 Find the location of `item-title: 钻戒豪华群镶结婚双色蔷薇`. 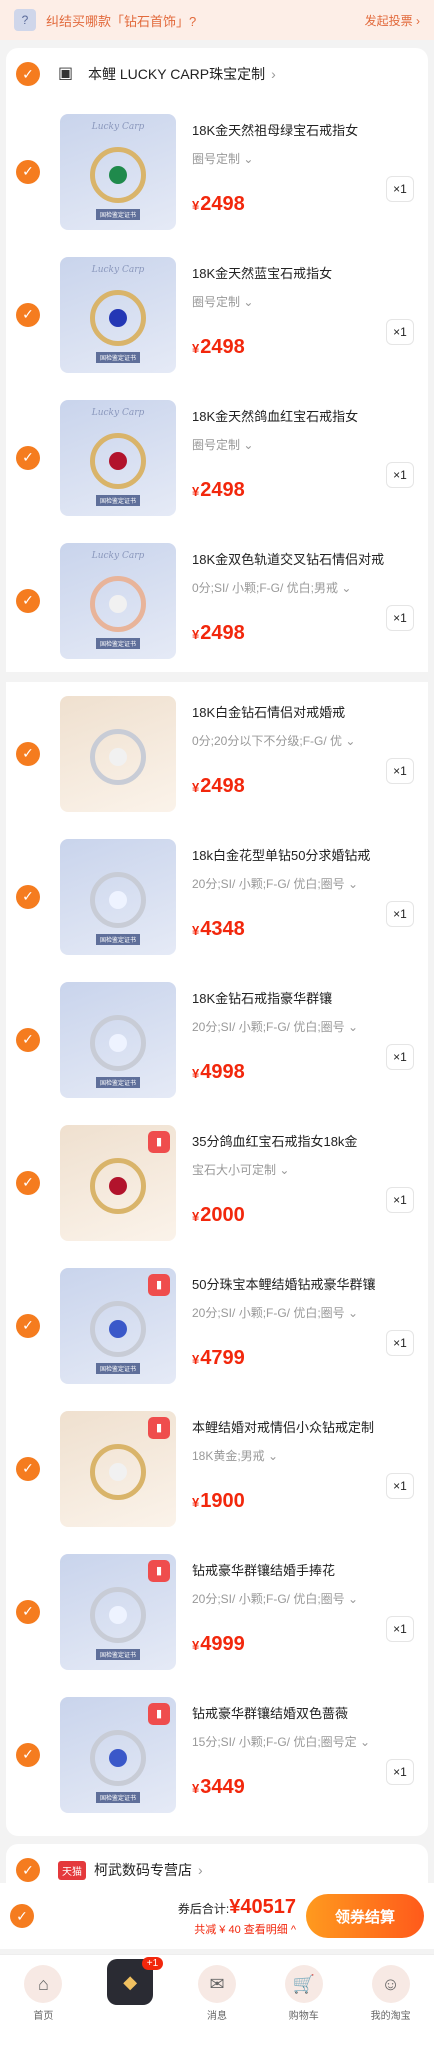

item-title: 钻戒豪华群镶结婚双色蔷薇 is located at coordinates (292, 1714).